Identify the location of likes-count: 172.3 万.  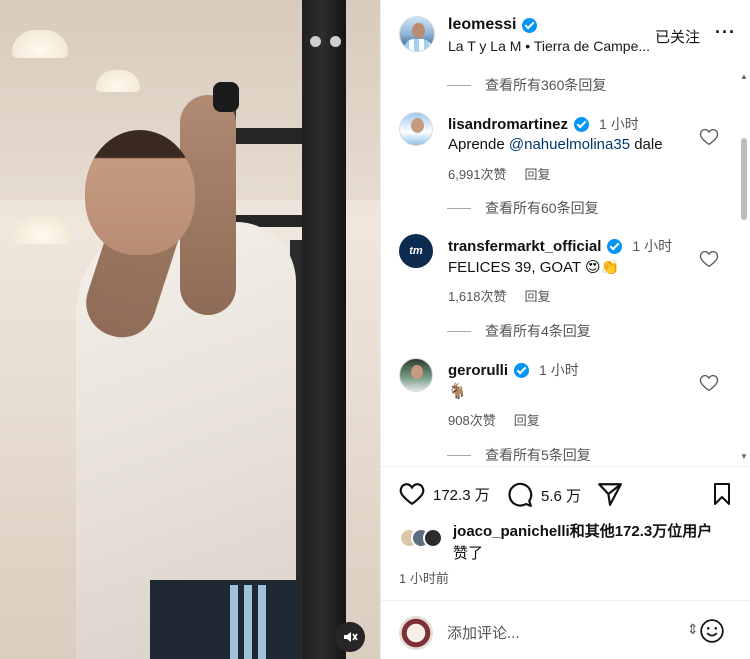
(461, 495).